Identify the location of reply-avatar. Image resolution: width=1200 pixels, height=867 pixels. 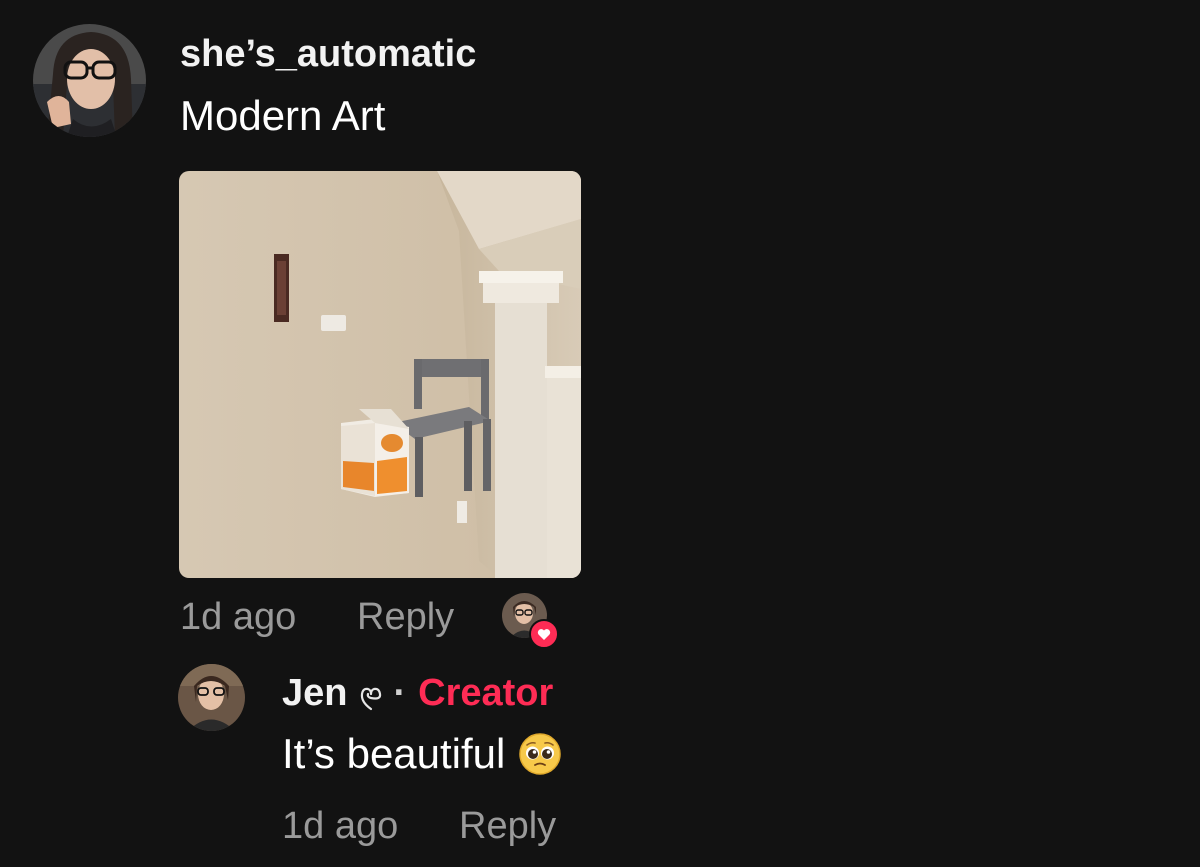
(211, 697).